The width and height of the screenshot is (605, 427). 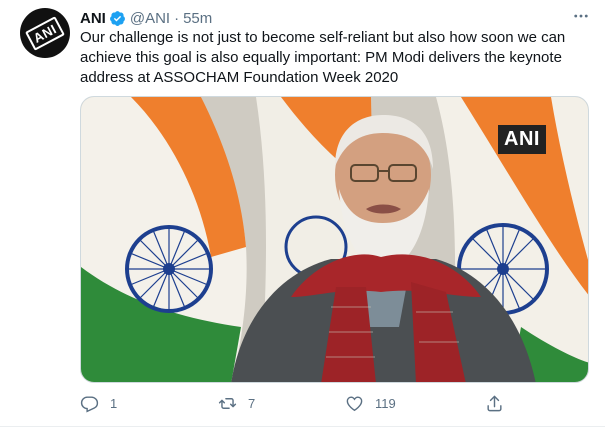 I want to click on author-handle: @ANI, so click(x=150, y=18).